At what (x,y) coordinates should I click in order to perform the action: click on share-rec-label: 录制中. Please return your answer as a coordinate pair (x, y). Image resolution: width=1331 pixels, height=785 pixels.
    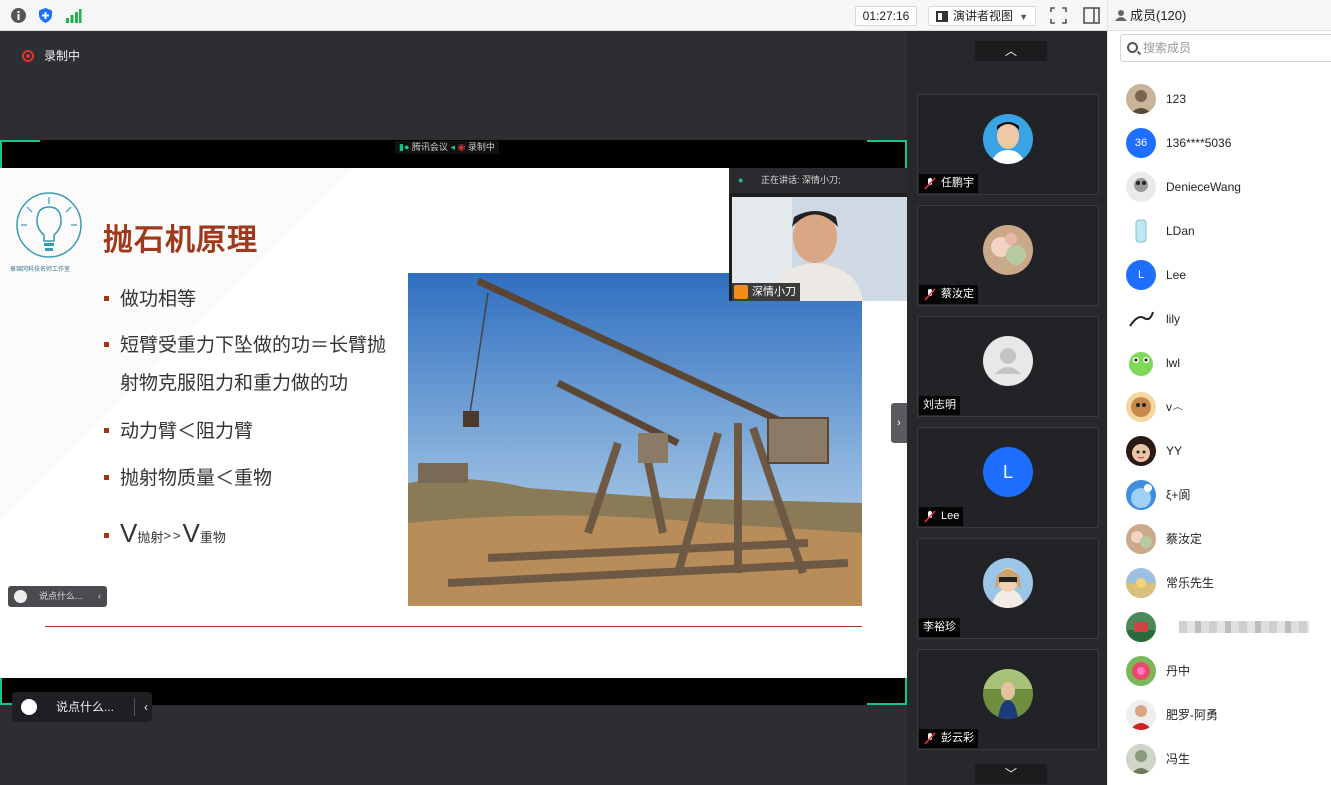
    Looking at the image, I should click on (481, 147).